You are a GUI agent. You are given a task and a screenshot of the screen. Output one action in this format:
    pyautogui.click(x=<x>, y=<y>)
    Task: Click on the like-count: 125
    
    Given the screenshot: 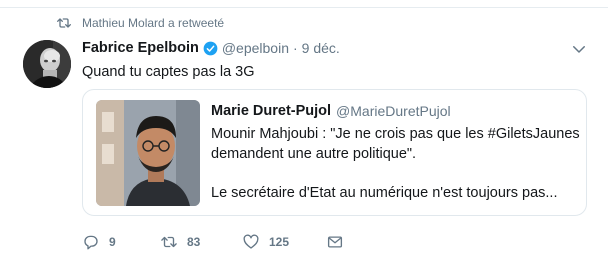 What is the action you would take?
    pyautogui.click(x=279, y=242)
    